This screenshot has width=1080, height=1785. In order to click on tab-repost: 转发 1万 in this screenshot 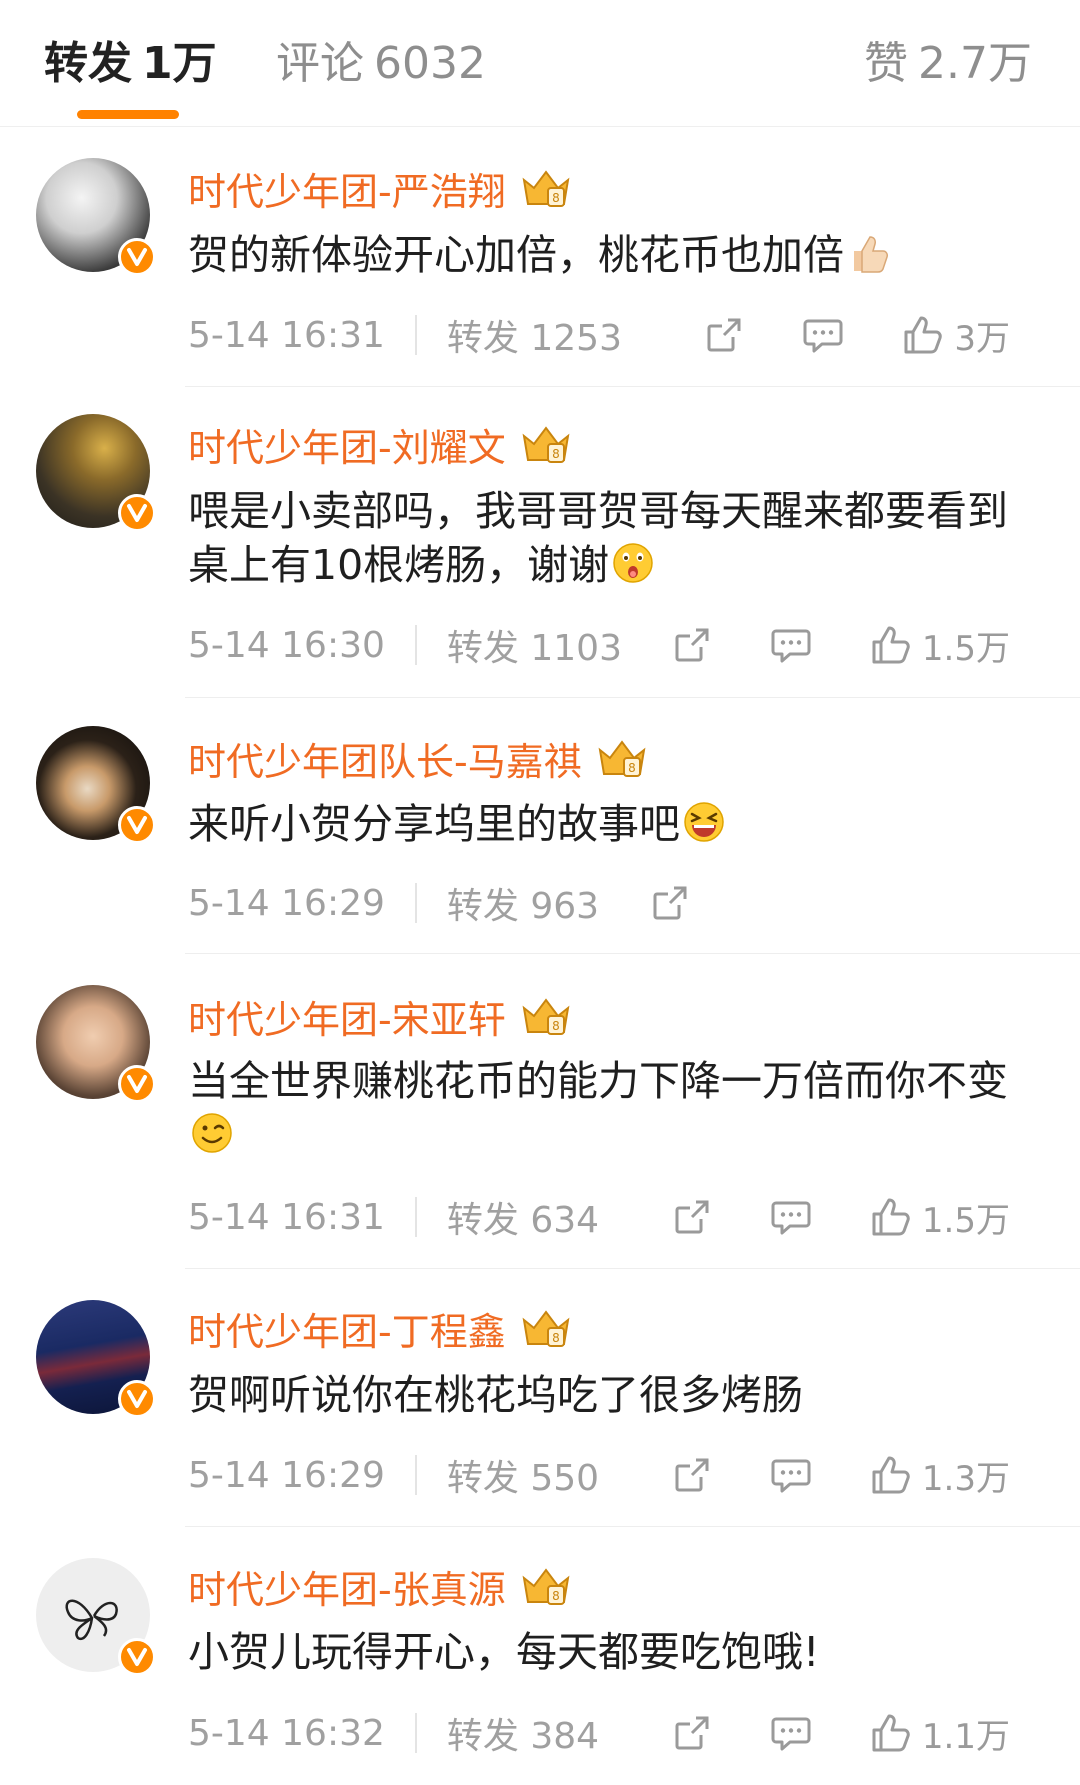, I will do `click(130, 64)`.